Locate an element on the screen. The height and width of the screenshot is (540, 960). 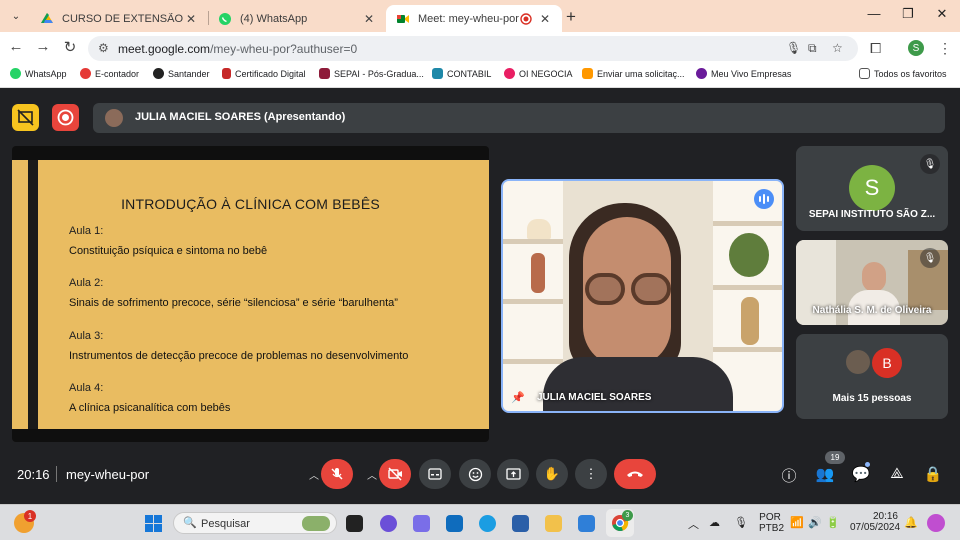
outlook-icon is located at coordinates (454, 523).